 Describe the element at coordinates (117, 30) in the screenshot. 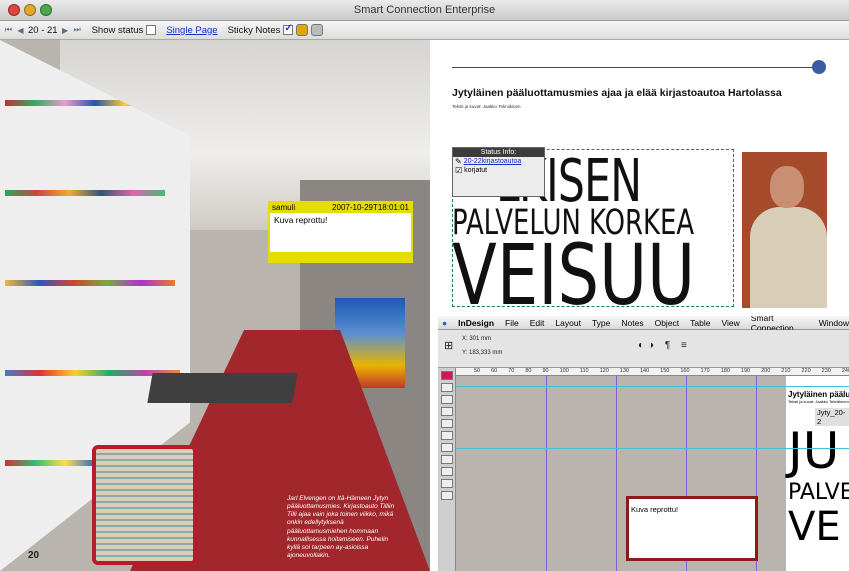

I see `show-status-label: Show status` at that location.